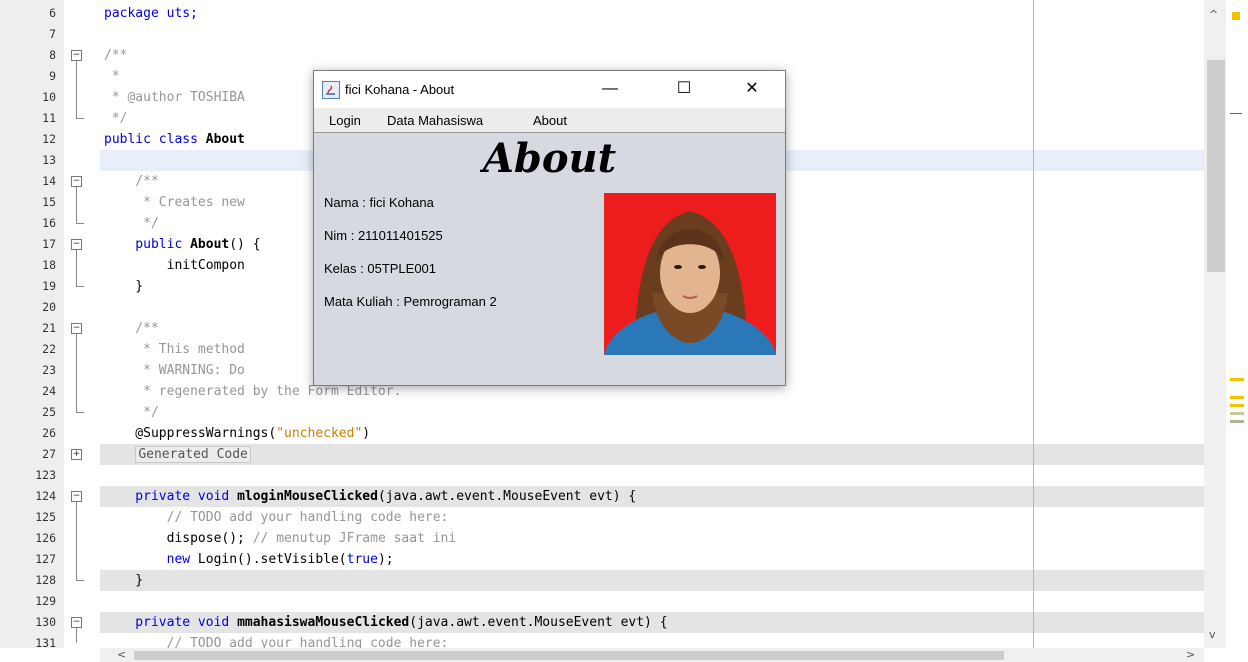  I want to click on fold-column, so click(82, 324).